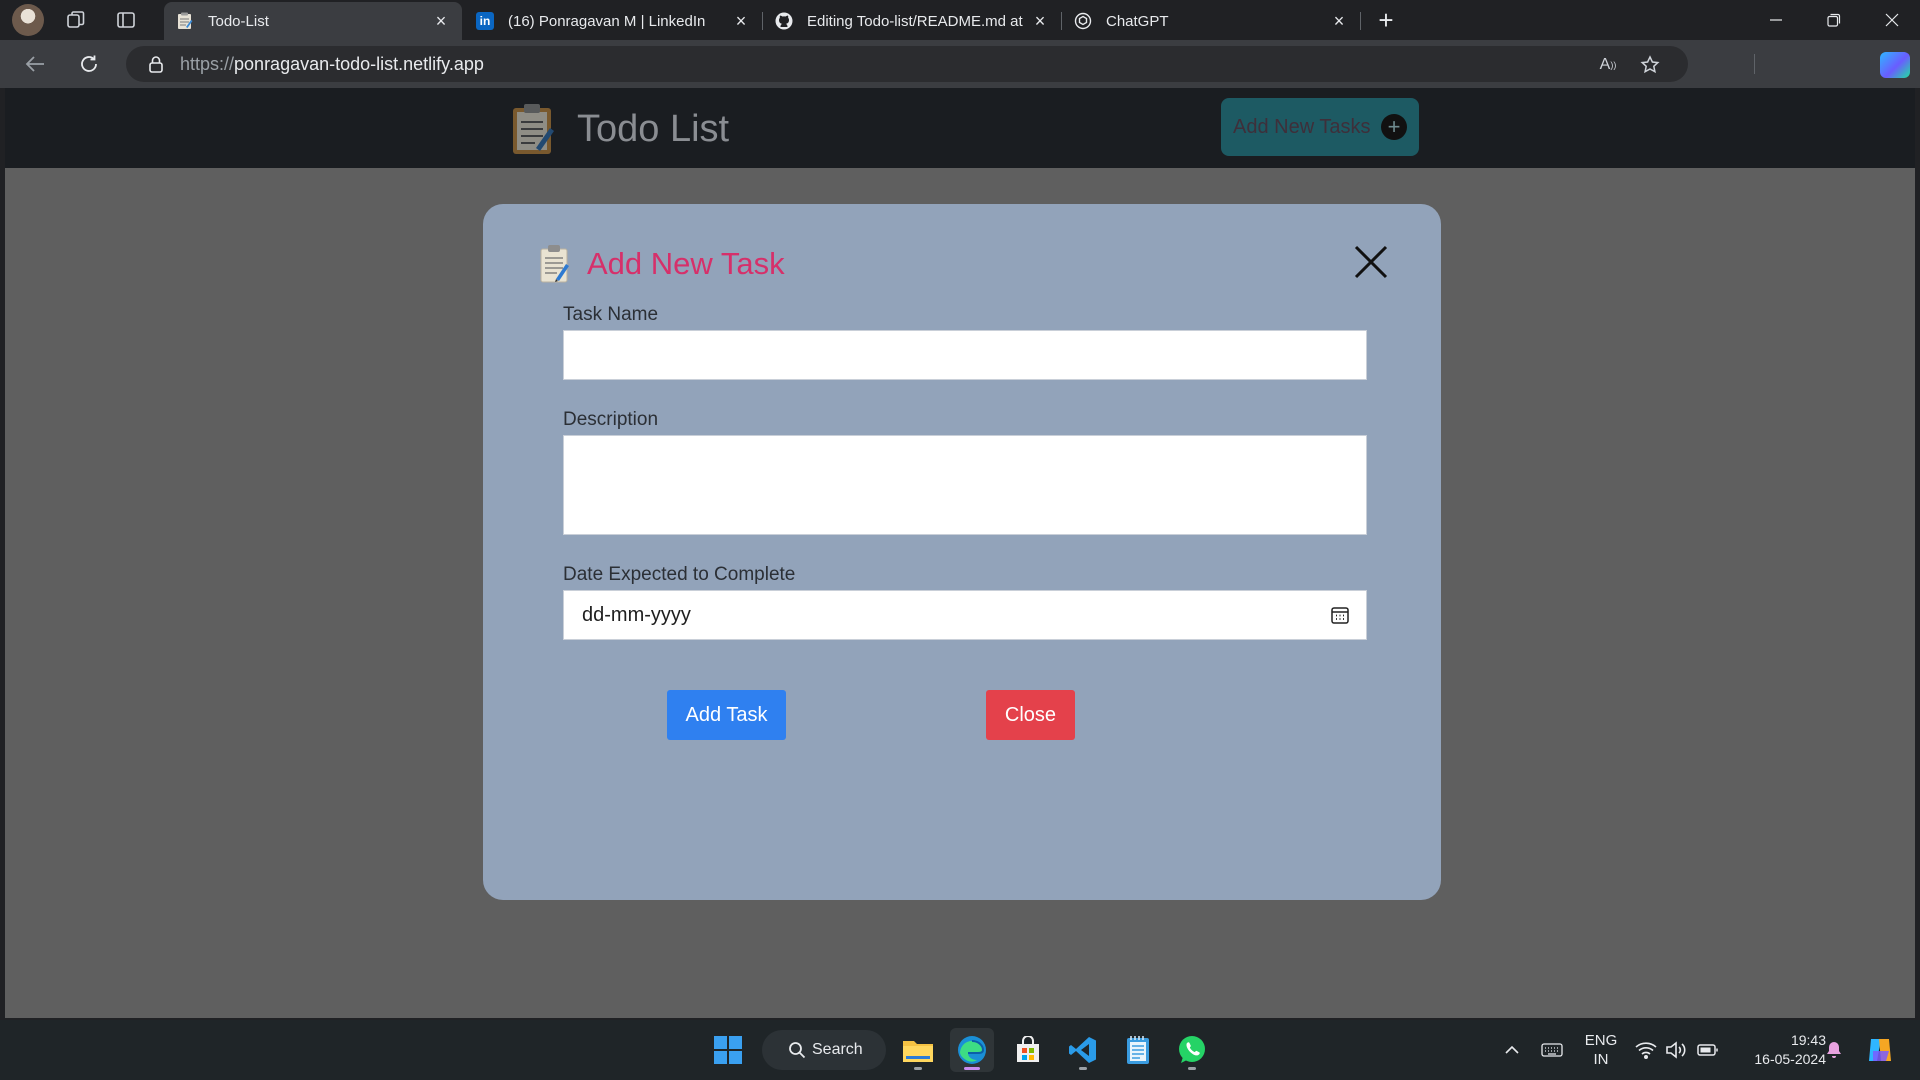 The image size is (1920, 1080). What do you see at coordinates (1083, 1050) in the screenshot?
I see `vscode-icon` at bounding box center [1083, 1050].